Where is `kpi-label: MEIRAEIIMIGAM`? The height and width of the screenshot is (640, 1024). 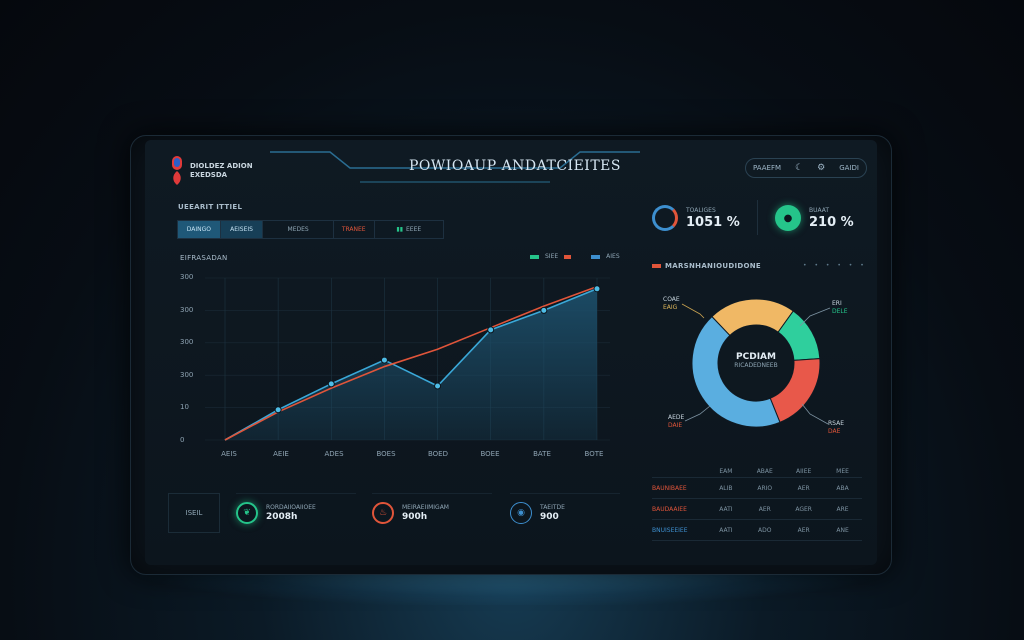
kpi-label: MEIRAEIIMIGAM is located at coordinates (425, 507).